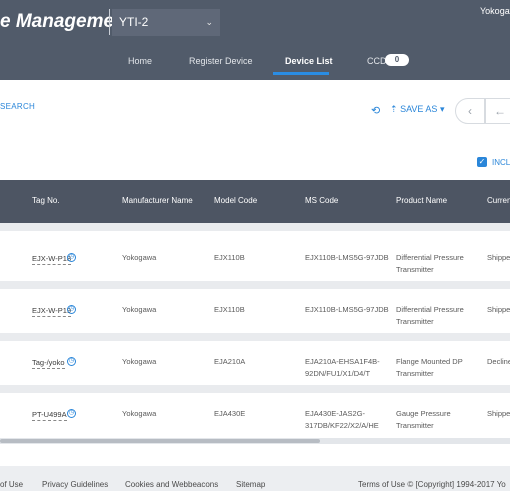  What do you see at coordinates (335, 413) in the screenshot?
I see `ms-code-cell: EJA430E-JAS2G-` at bounding box center [335, 413].